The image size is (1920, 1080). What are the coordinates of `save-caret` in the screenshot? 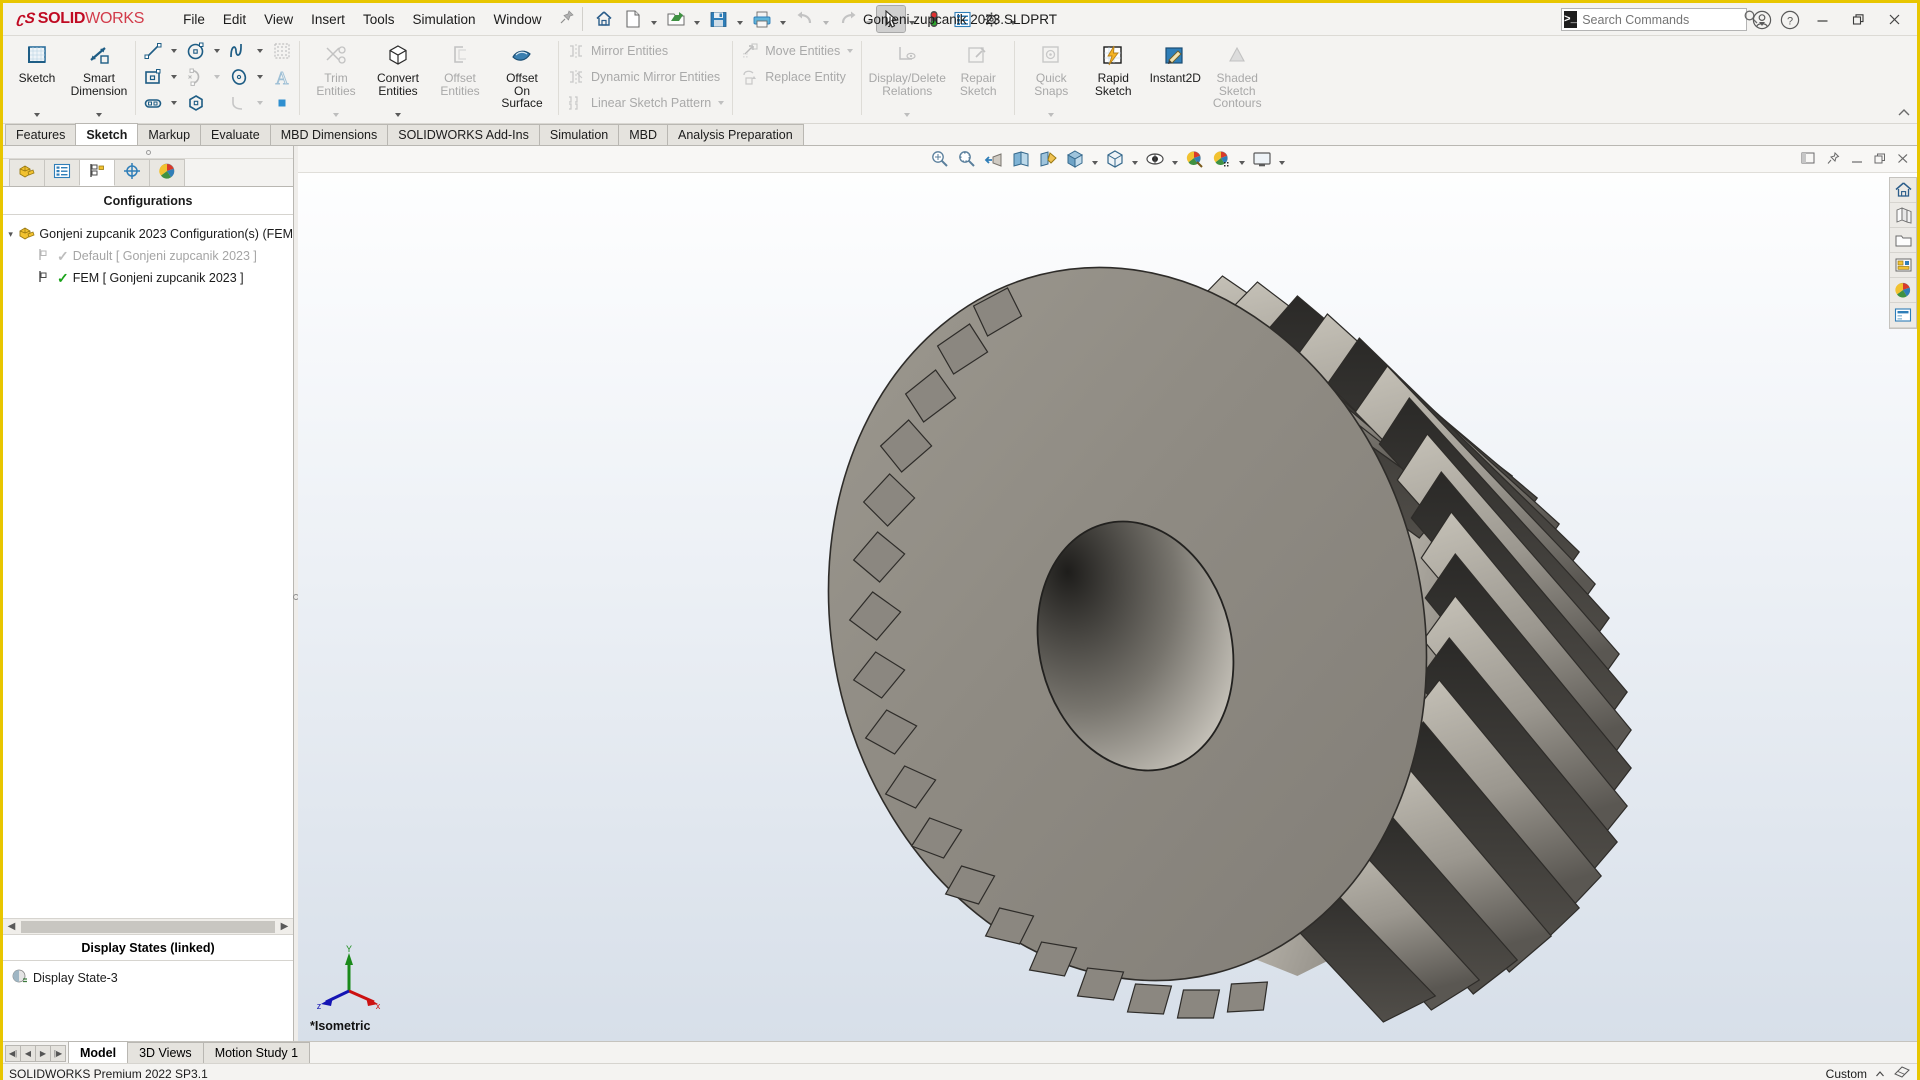 It's located at (740, 19).